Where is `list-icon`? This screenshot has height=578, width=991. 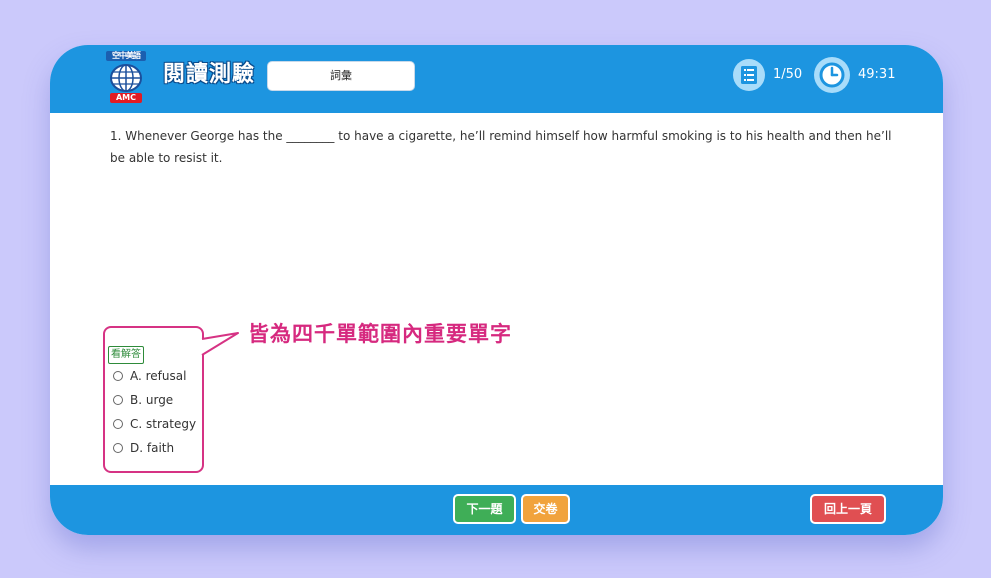
list-icon is located at coordinates (749, 75).